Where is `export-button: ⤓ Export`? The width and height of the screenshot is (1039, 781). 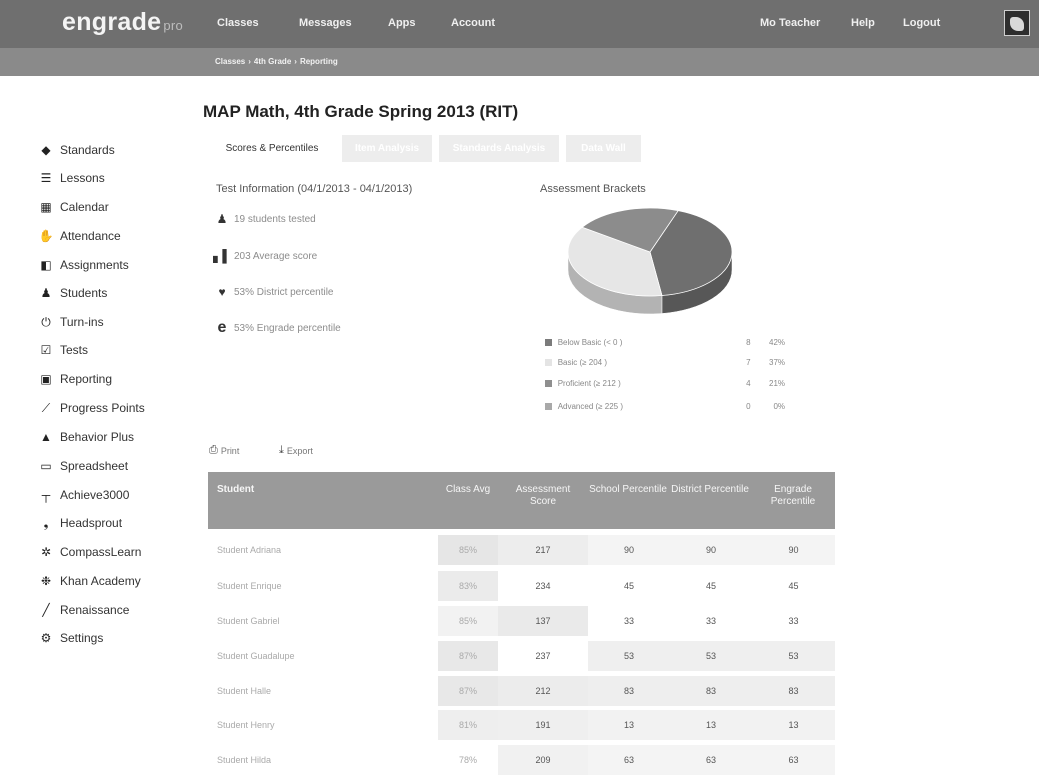
export-button: ⤓ Export is located at coordinates (296, 450).